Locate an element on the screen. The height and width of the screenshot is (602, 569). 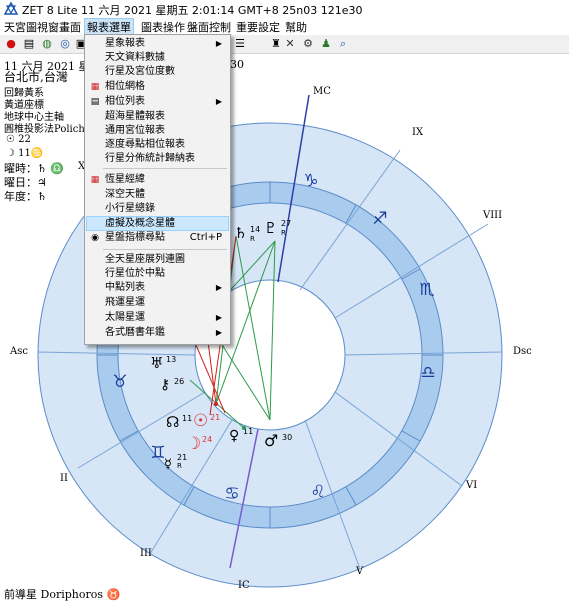
menu-item-chart-point-finder: ◉ 星盤指標尋點 Ctrl+P is located at coordinates (157, 238).